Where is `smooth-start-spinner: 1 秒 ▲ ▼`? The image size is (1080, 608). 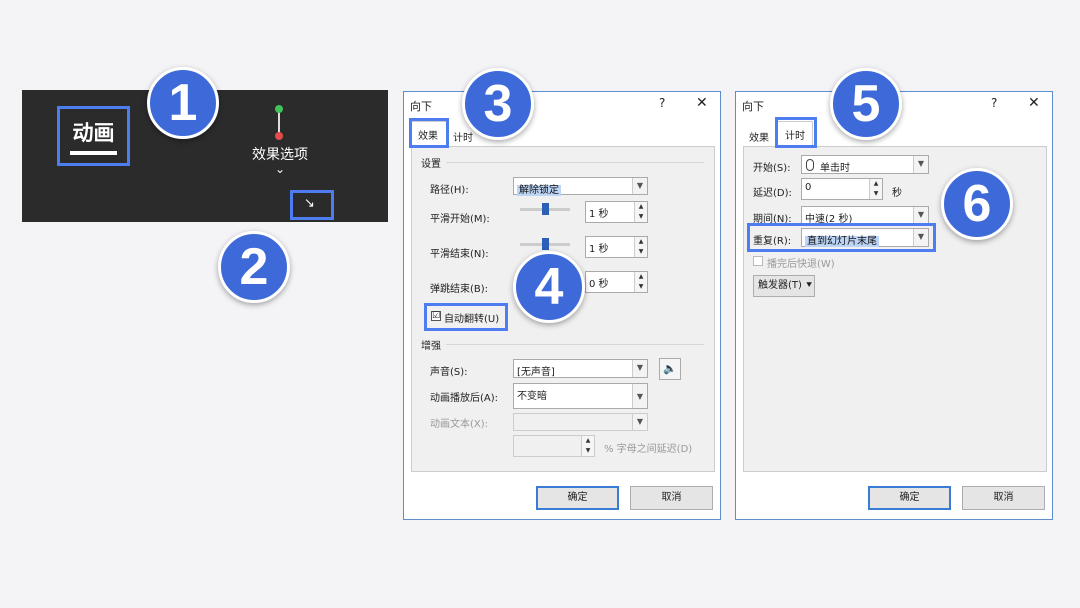 smooth-start-spinner: 1 秒 ▲ ▼ is located at coordinates (616, 212).